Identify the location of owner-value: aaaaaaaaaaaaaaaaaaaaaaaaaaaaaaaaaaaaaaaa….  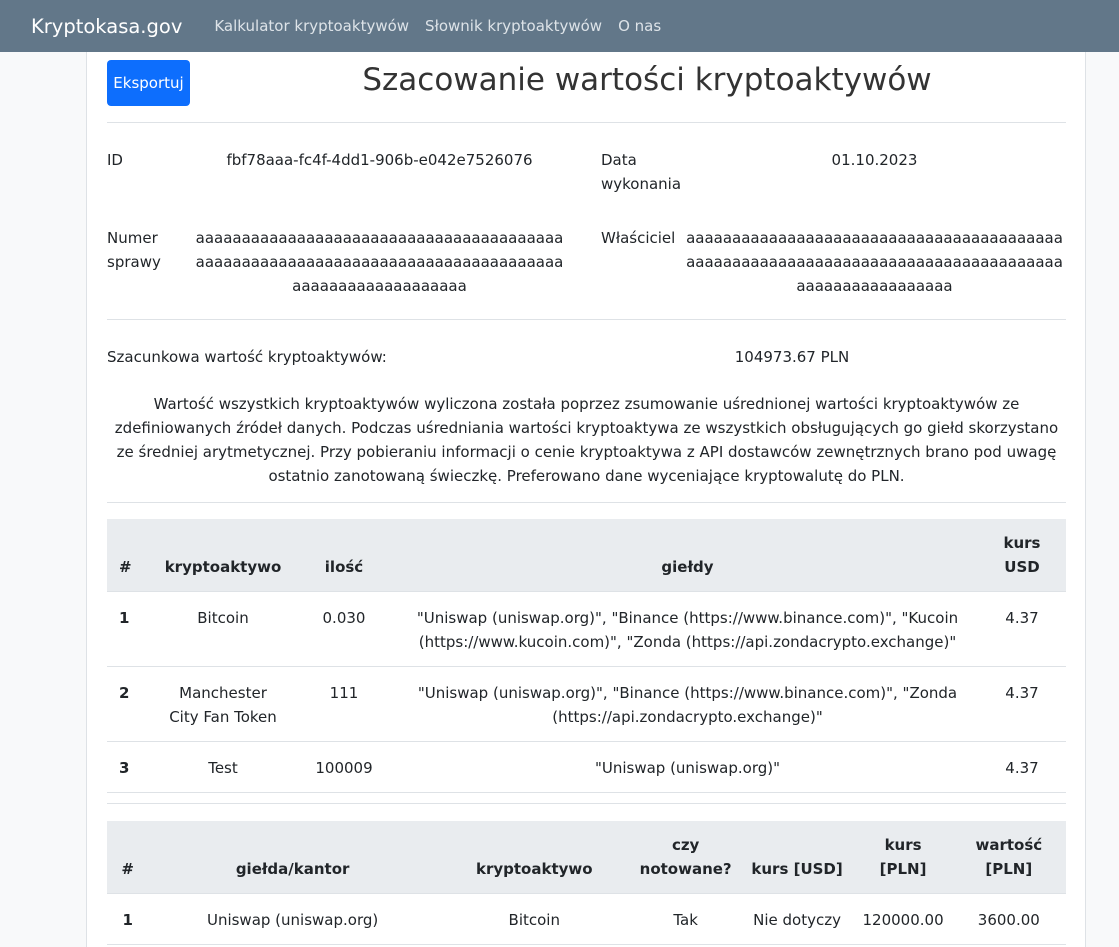
(874, 262).